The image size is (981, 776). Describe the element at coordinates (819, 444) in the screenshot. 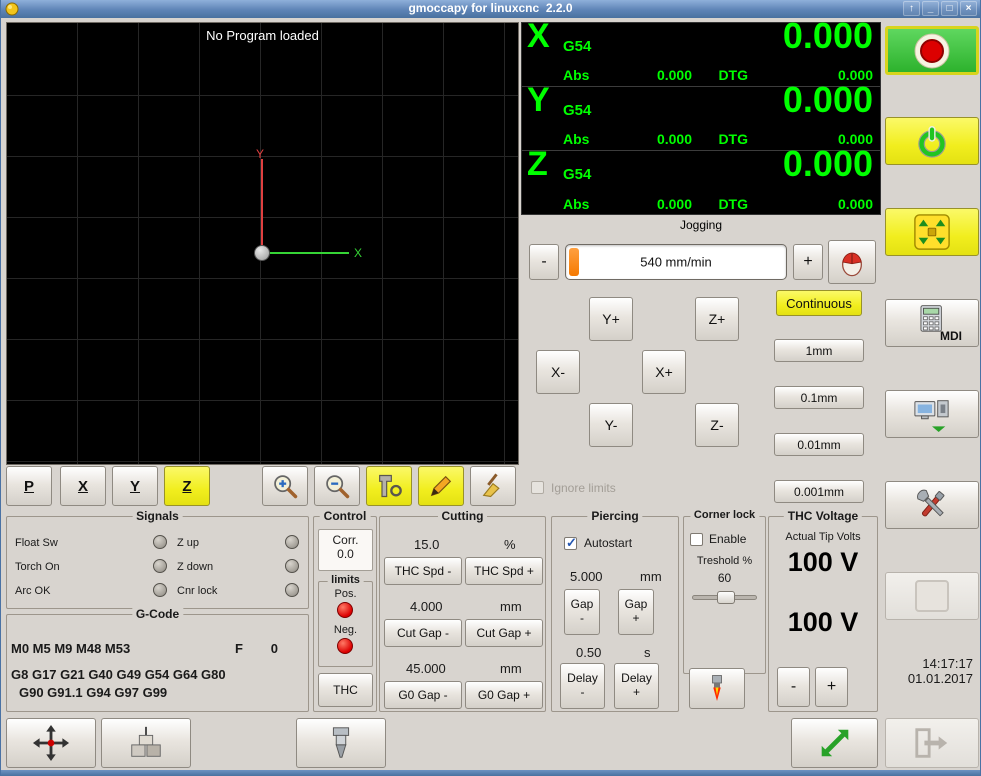

I see `jog-increment-001mm-button: 0.01mm` at that location.